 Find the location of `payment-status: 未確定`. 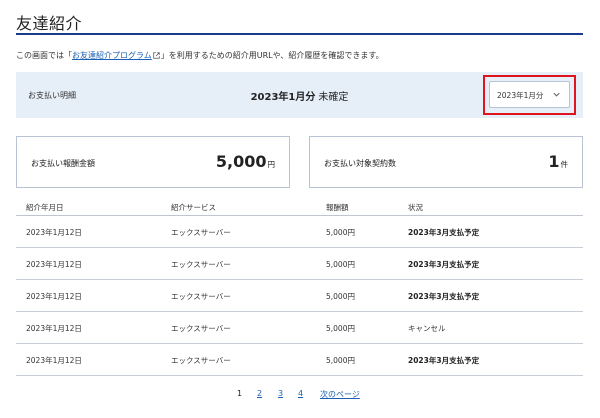

payment-status: 未確定 is located at coordinates (333, 97).